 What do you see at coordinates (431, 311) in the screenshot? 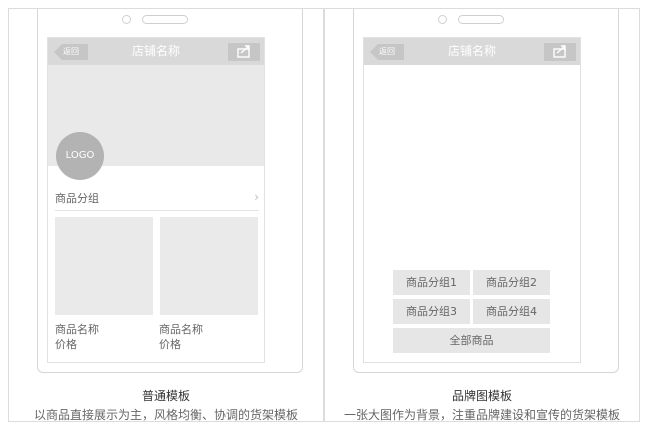
I see `product-group-button: 商品分组3` at bounding box center [431, 311].